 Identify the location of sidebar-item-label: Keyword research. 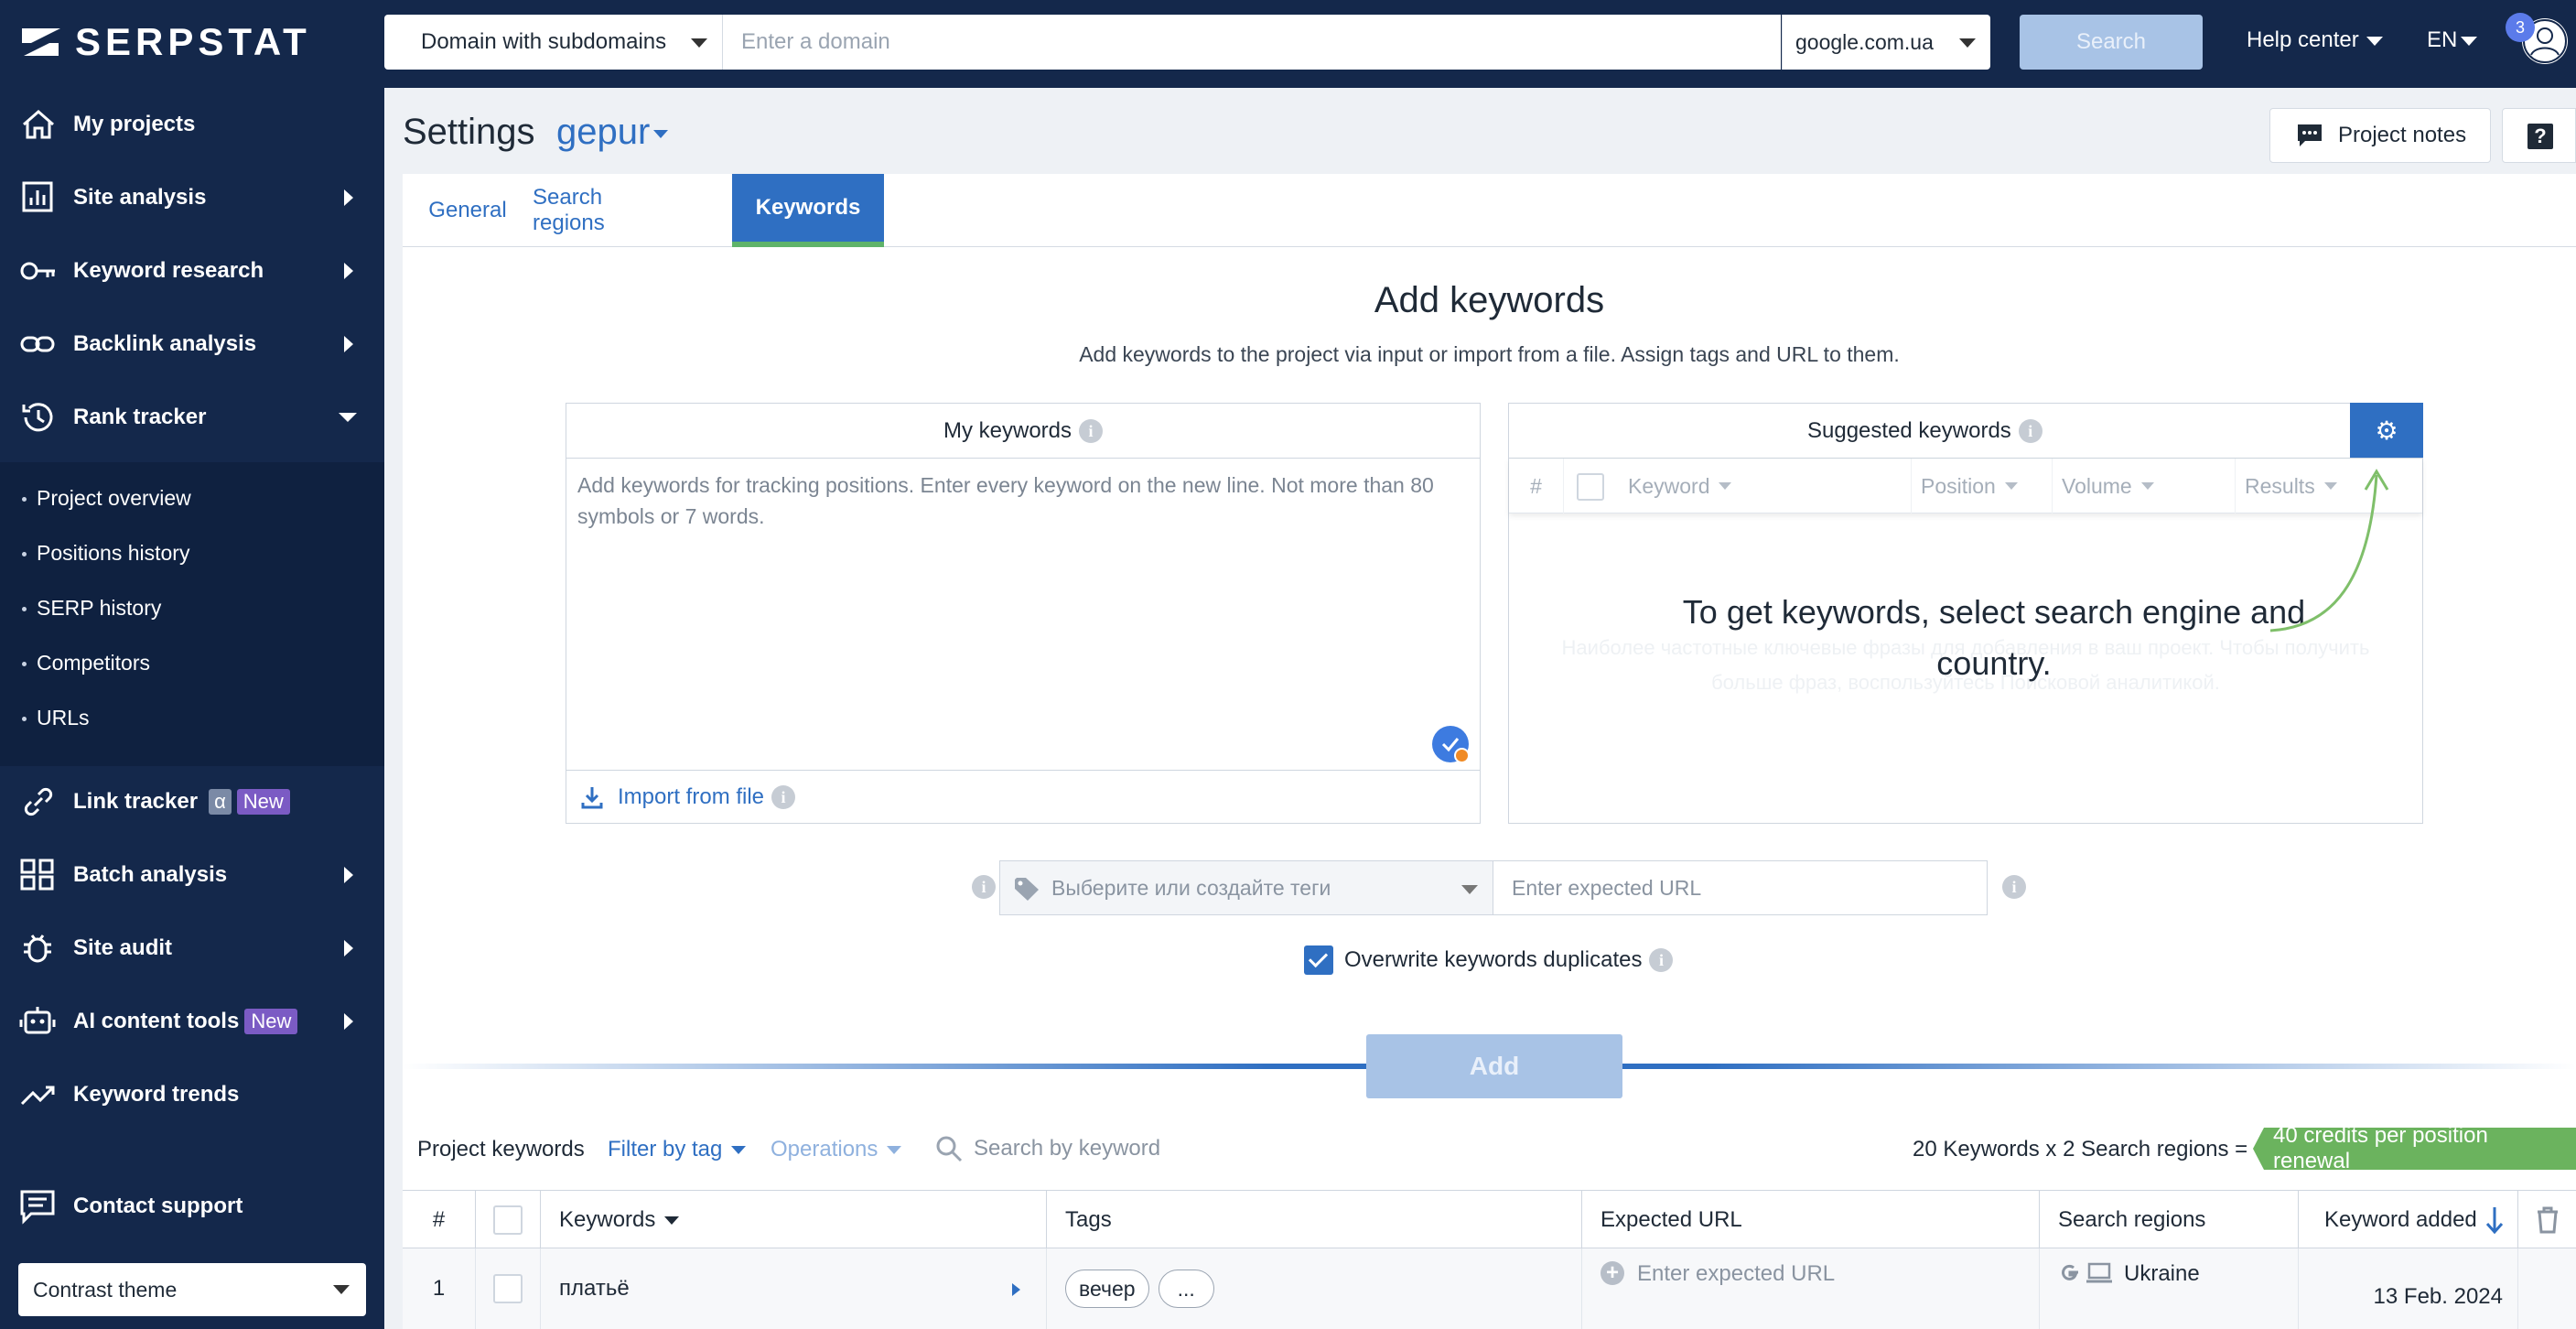
(168, 270).